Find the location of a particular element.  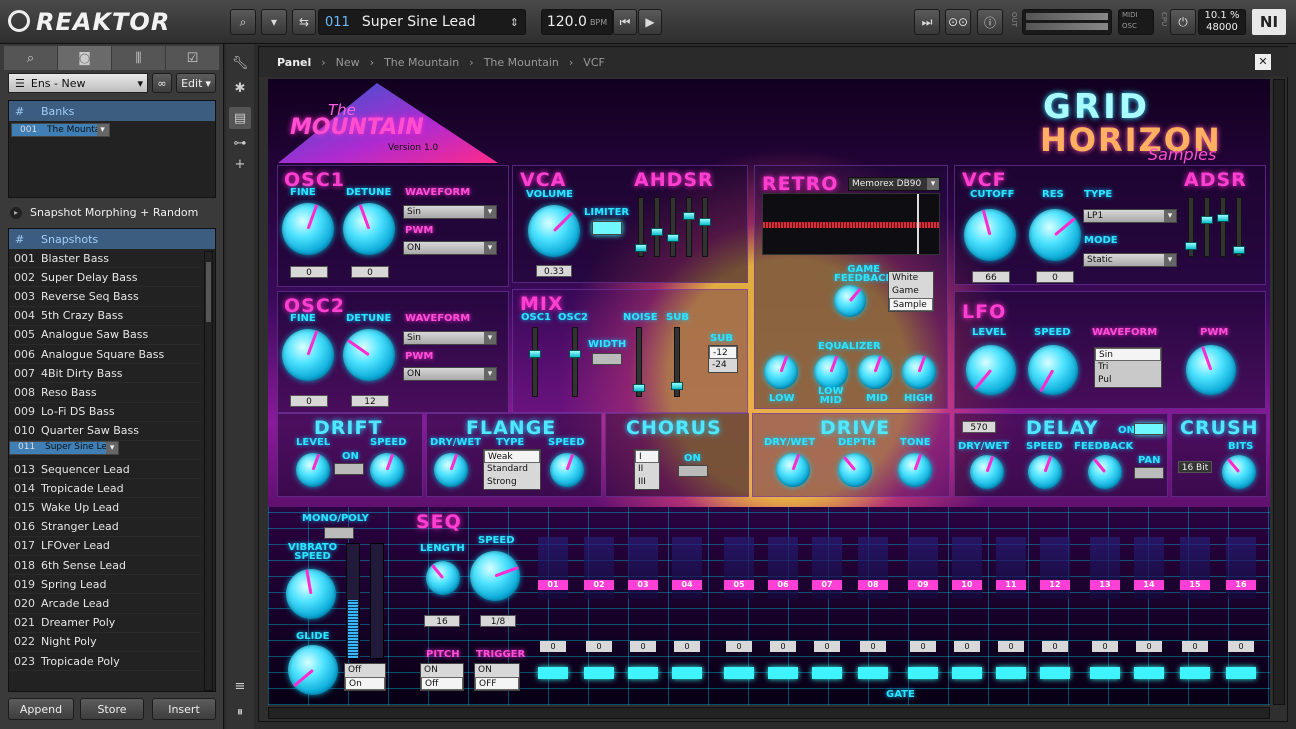

snapshot-row: 001 Blaster Bass is located at coordinates (105, 259).